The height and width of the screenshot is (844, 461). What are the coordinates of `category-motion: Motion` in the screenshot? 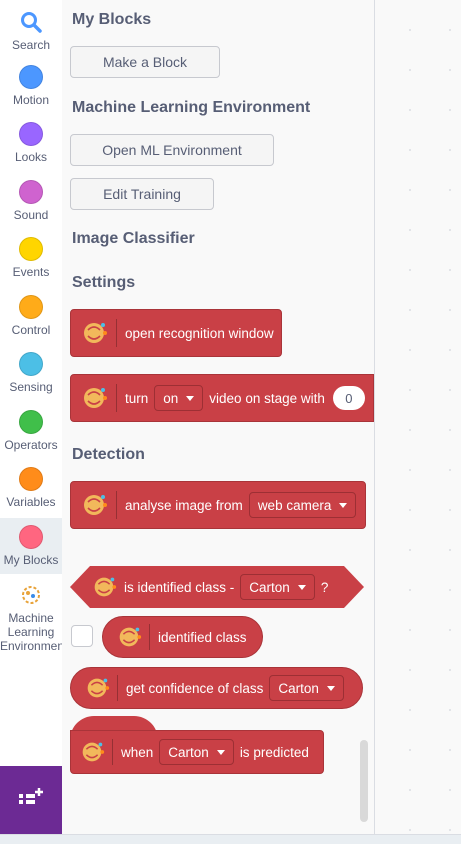 It's located at (31, 86).